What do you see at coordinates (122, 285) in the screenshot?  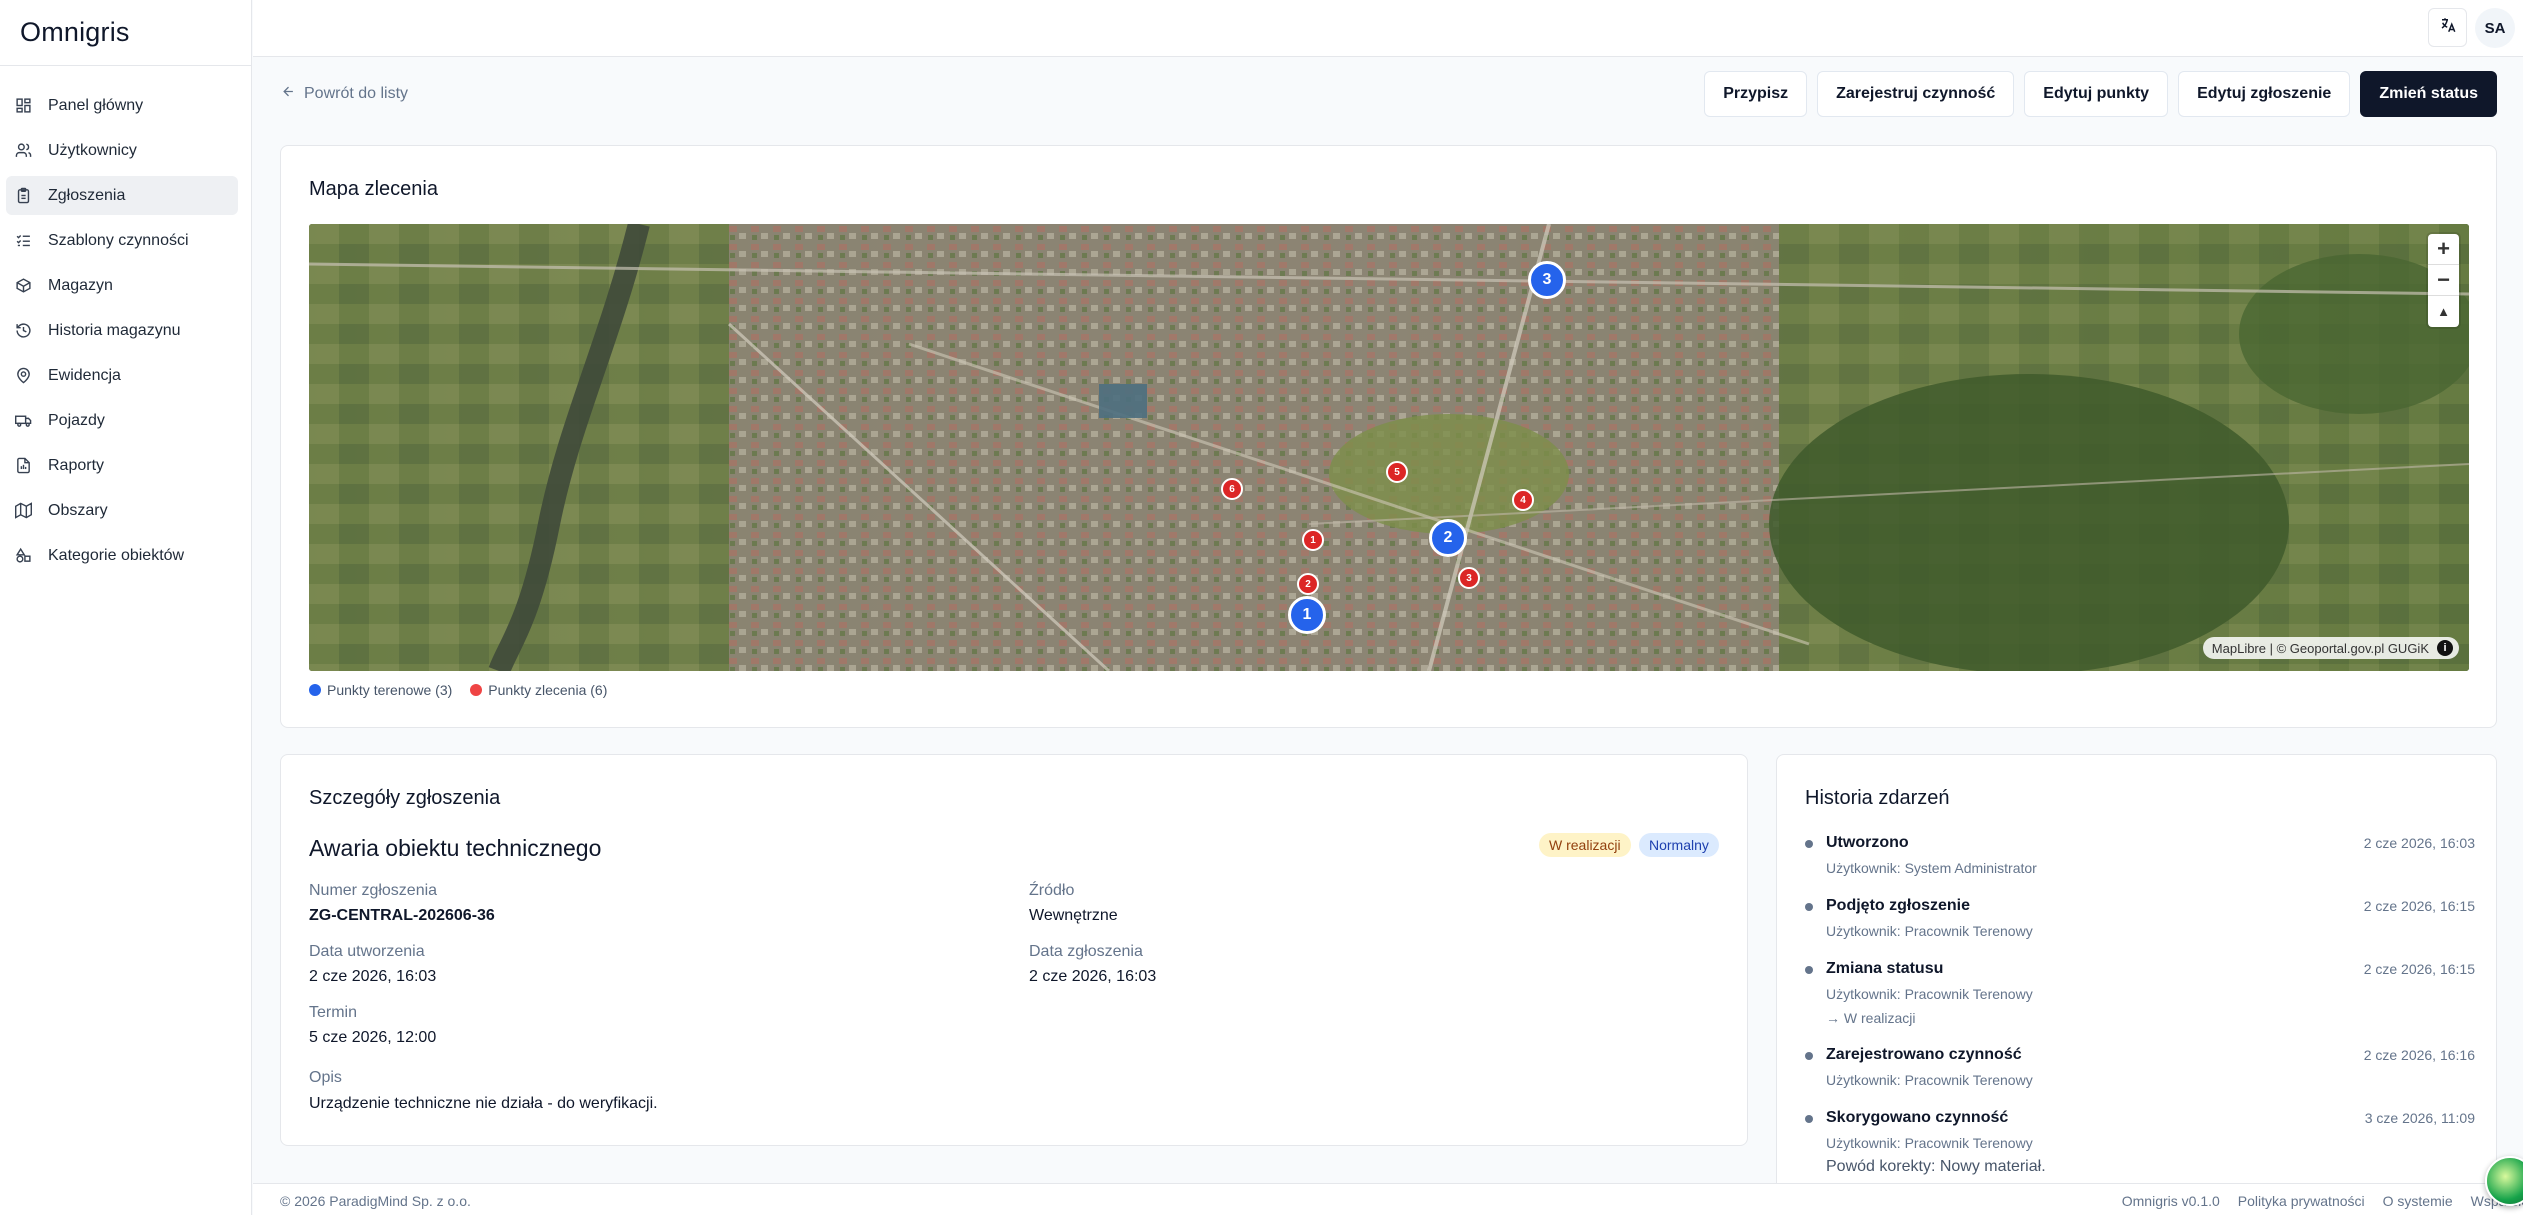 I see `sidebar-item-warehouse: Magazyn` at bounding box center [122, 285].